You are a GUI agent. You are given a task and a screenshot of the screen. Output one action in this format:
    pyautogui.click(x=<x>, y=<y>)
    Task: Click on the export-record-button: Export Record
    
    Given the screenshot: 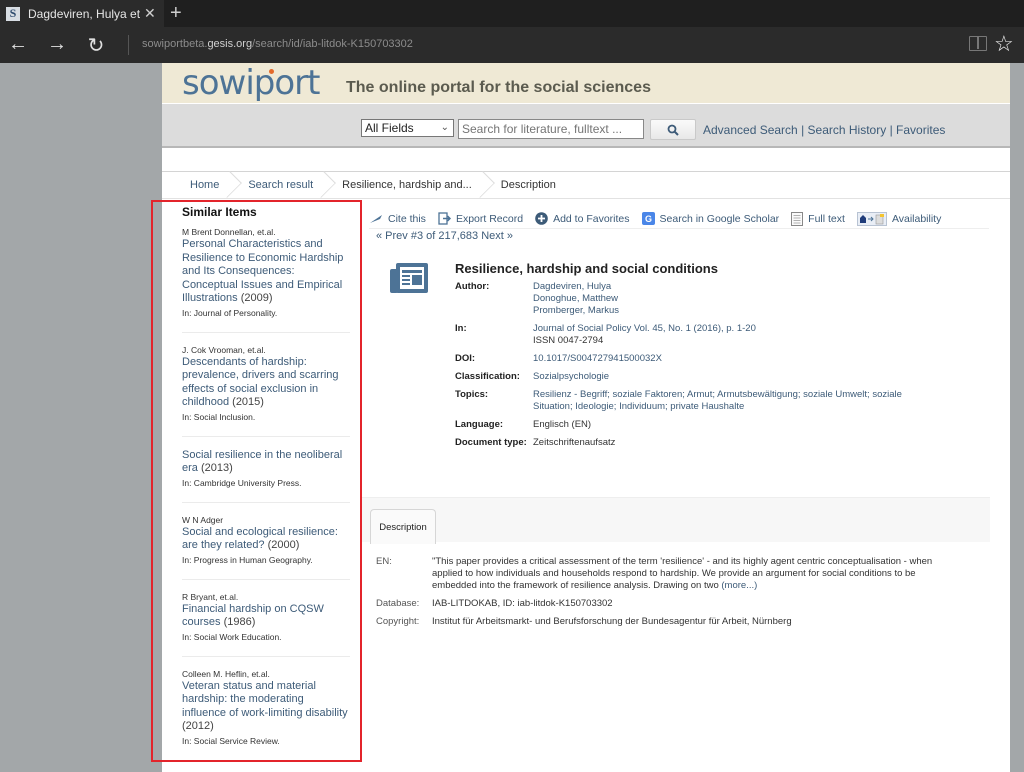 What is the action you would take?
    pyautogui.click(x=480, y=218)
    